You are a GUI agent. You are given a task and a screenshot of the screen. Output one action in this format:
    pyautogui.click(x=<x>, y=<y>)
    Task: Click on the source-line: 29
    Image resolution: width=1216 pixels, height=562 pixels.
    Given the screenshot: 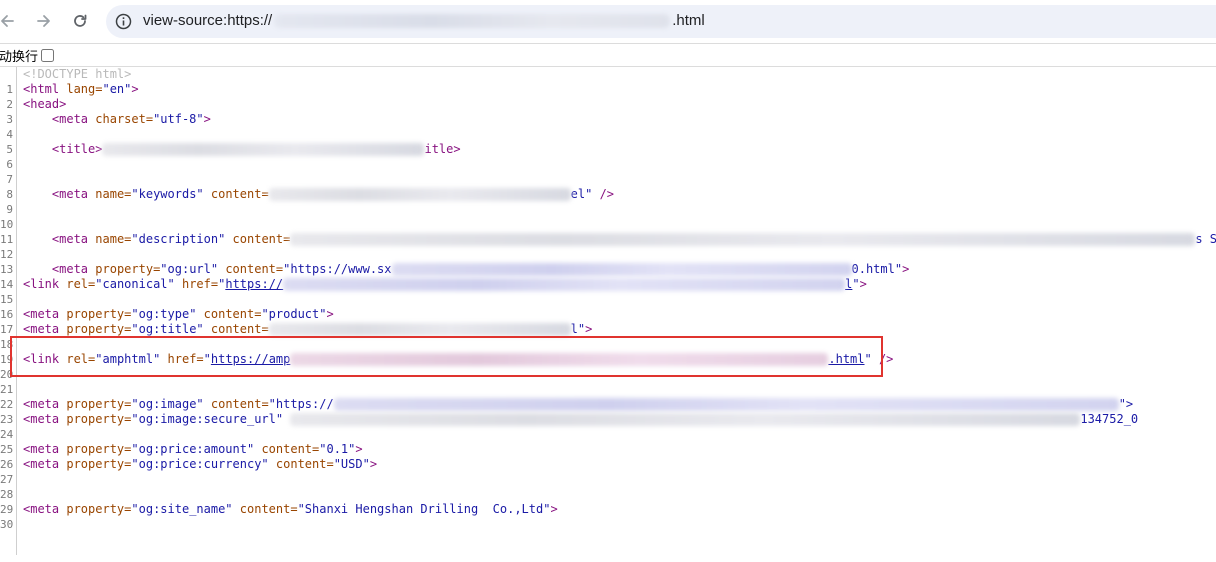 What is the action you would take?
    pyautogui.click(x=608, y=501)
    